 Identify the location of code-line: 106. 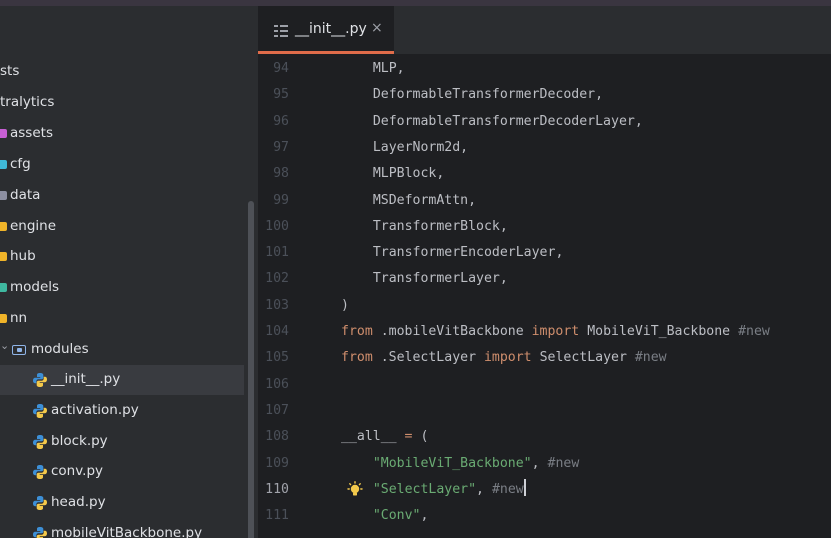
(544, 385).